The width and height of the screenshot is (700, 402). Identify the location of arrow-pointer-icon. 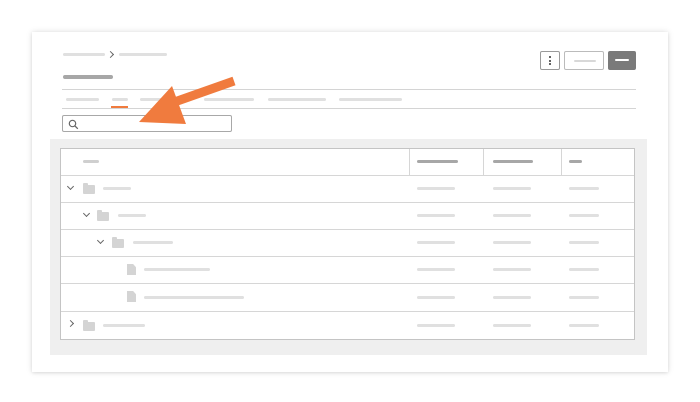
(187, 100).